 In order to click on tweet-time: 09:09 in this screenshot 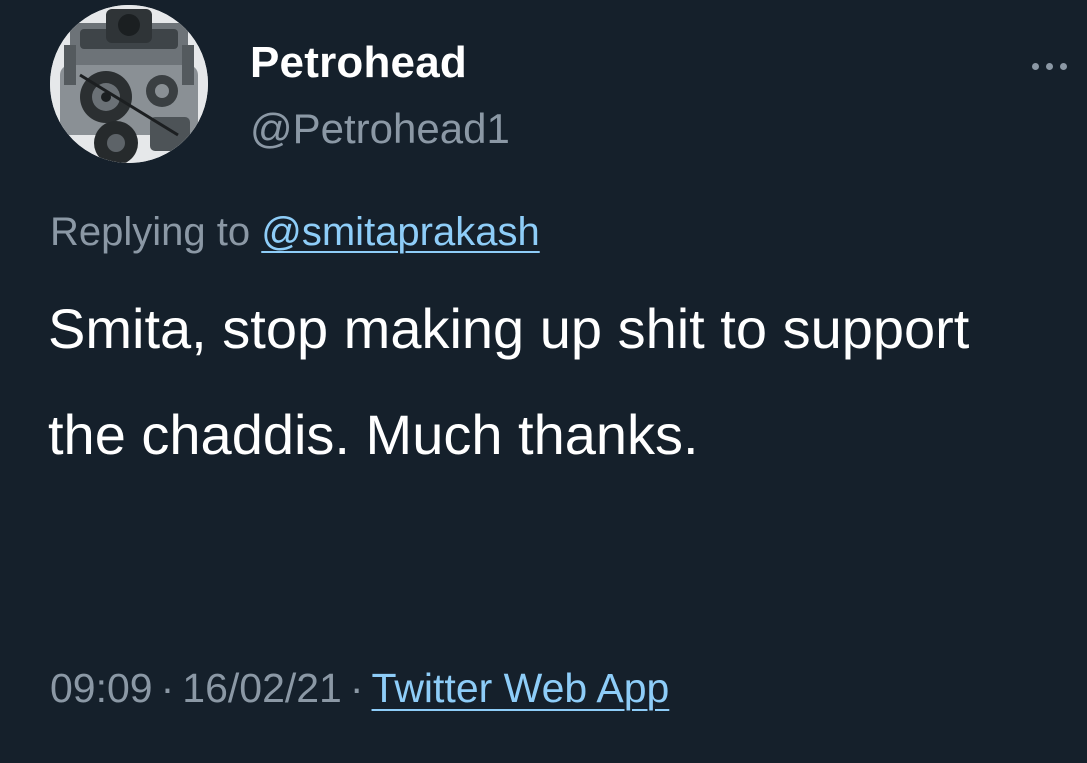, I will do `click(101, 688)`.